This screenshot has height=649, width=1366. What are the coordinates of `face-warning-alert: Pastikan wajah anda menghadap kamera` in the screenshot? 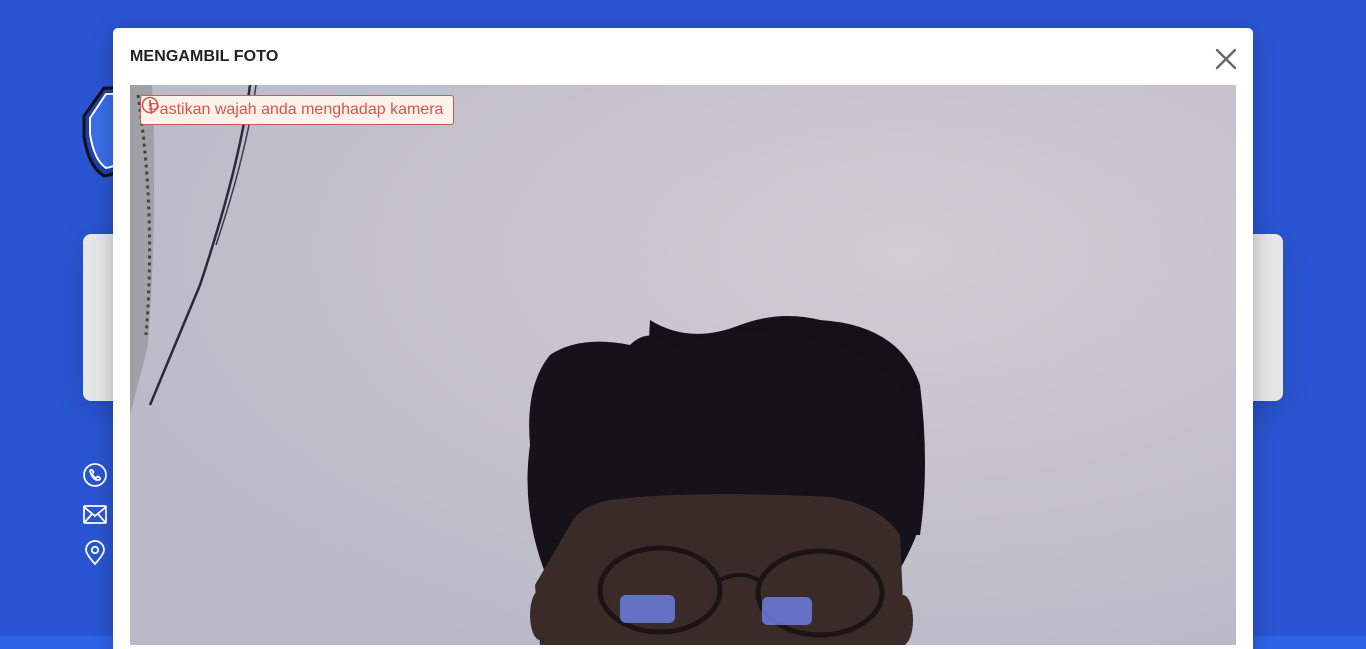 It's located at (297, 110).